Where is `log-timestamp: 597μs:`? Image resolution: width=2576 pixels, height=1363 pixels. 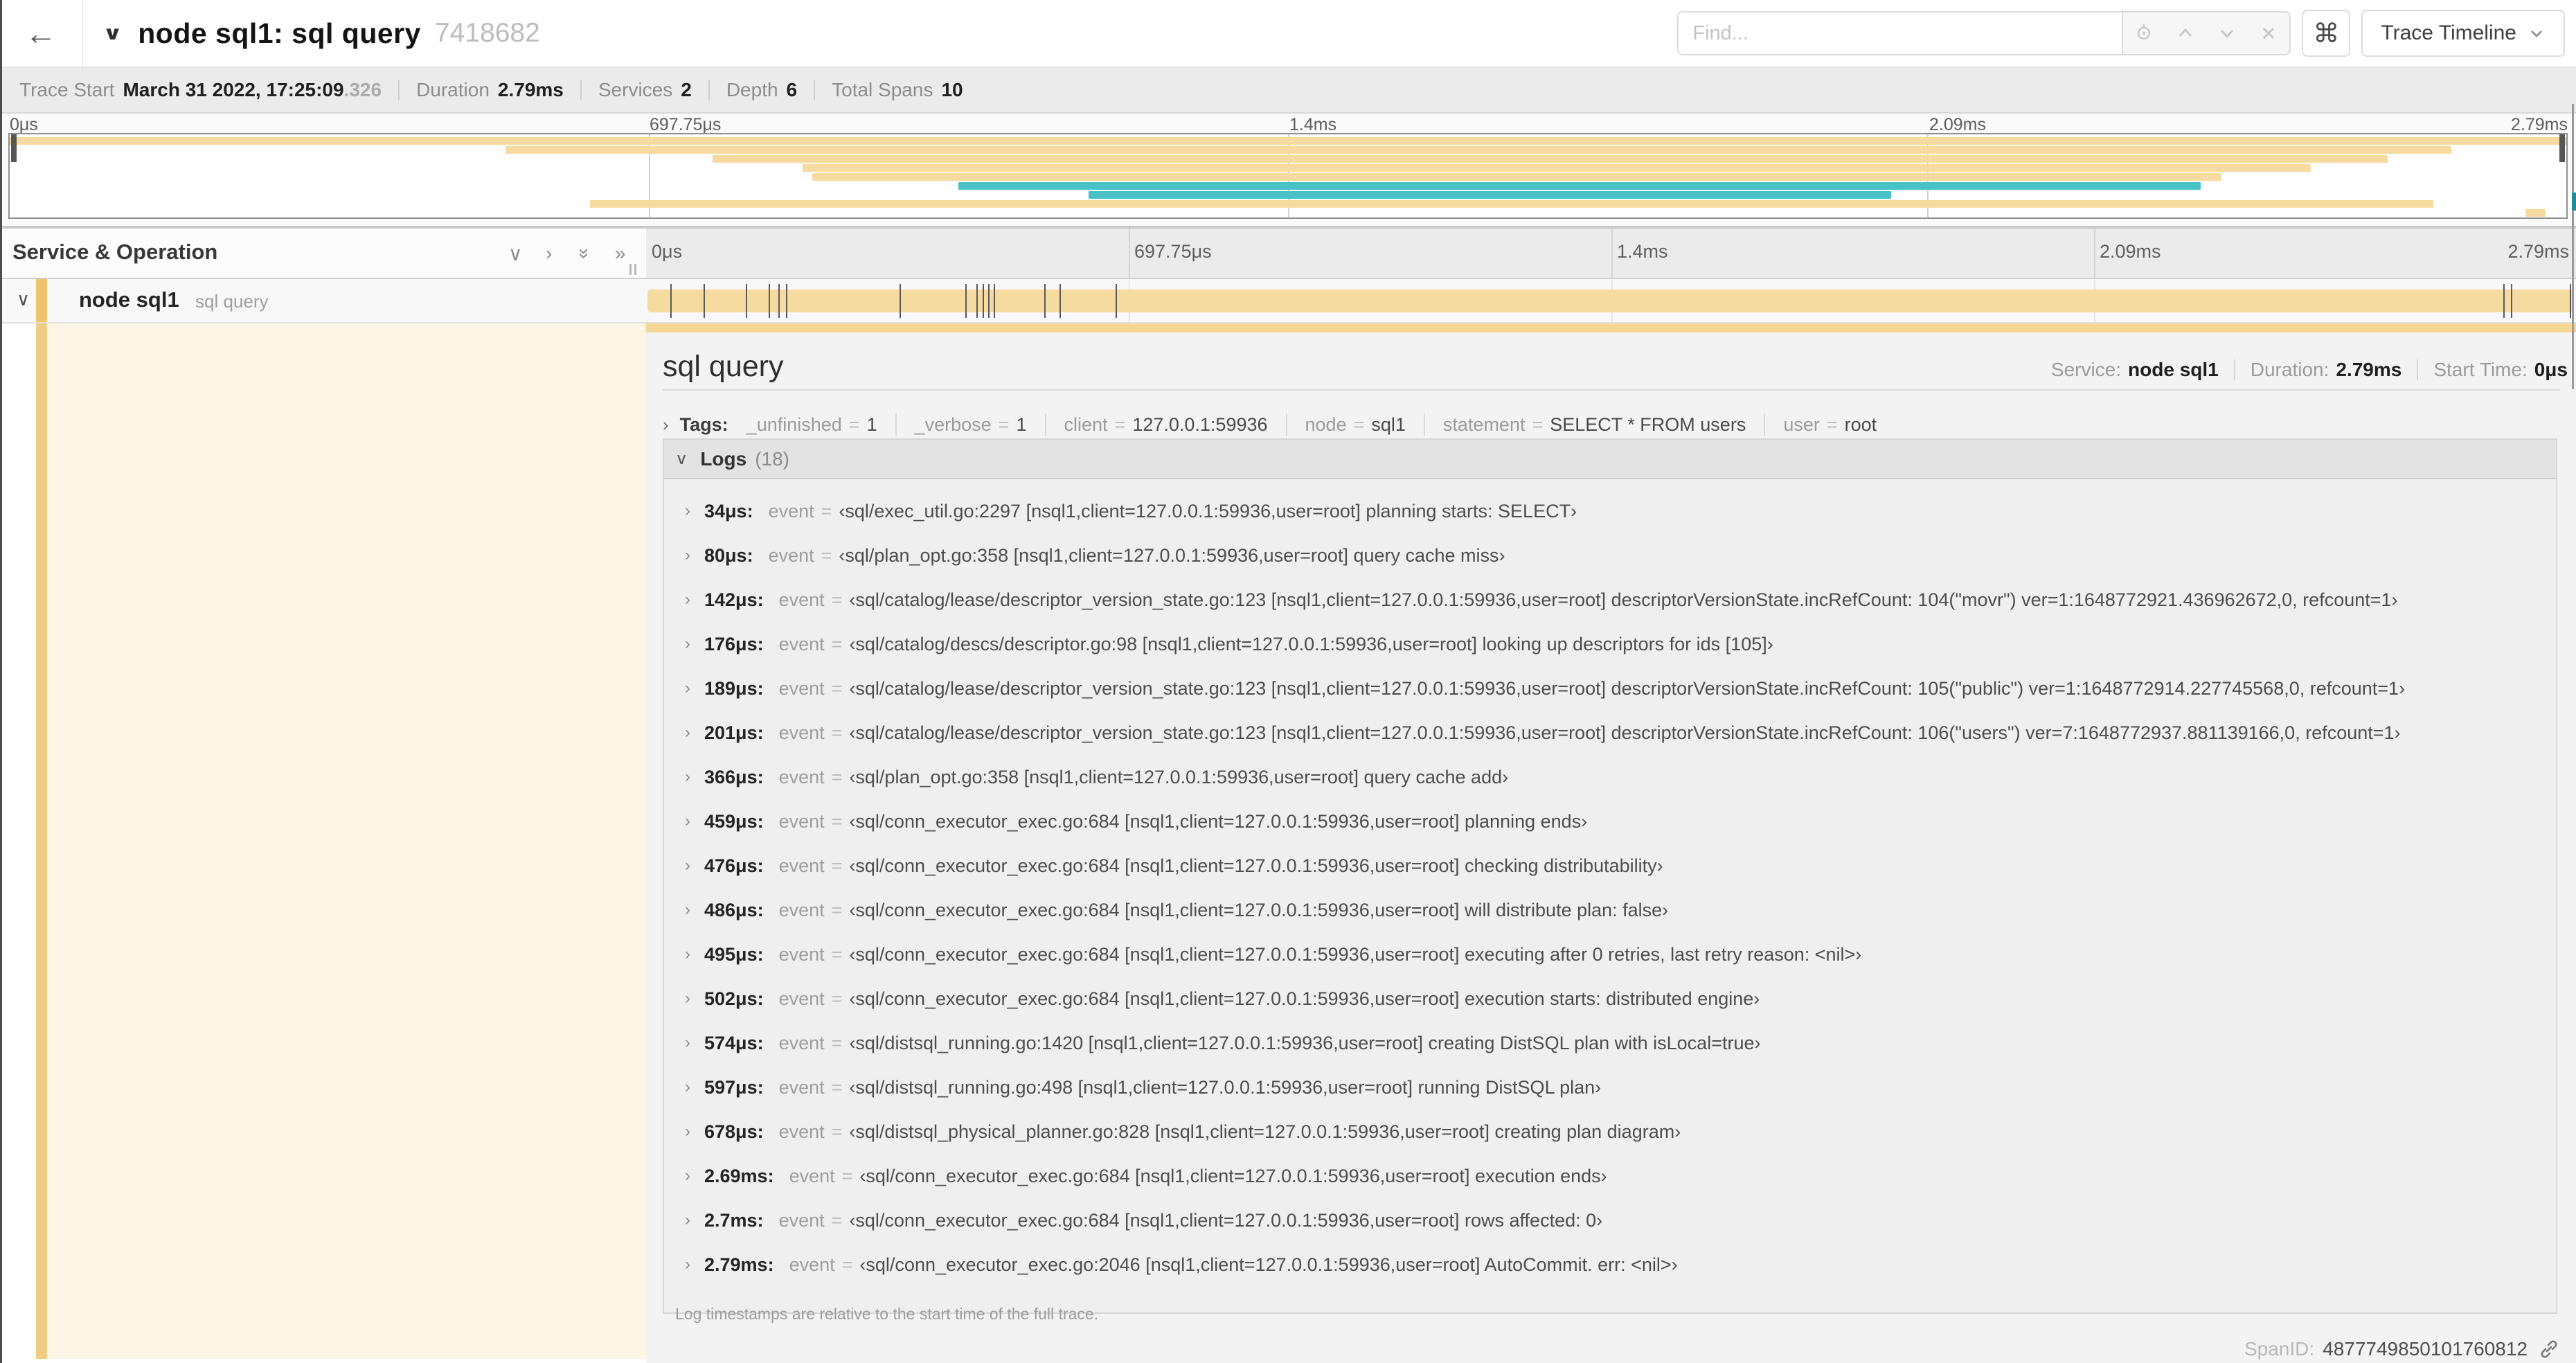 log-timestamp: 597μs: is located at coordinates (734, 1087).